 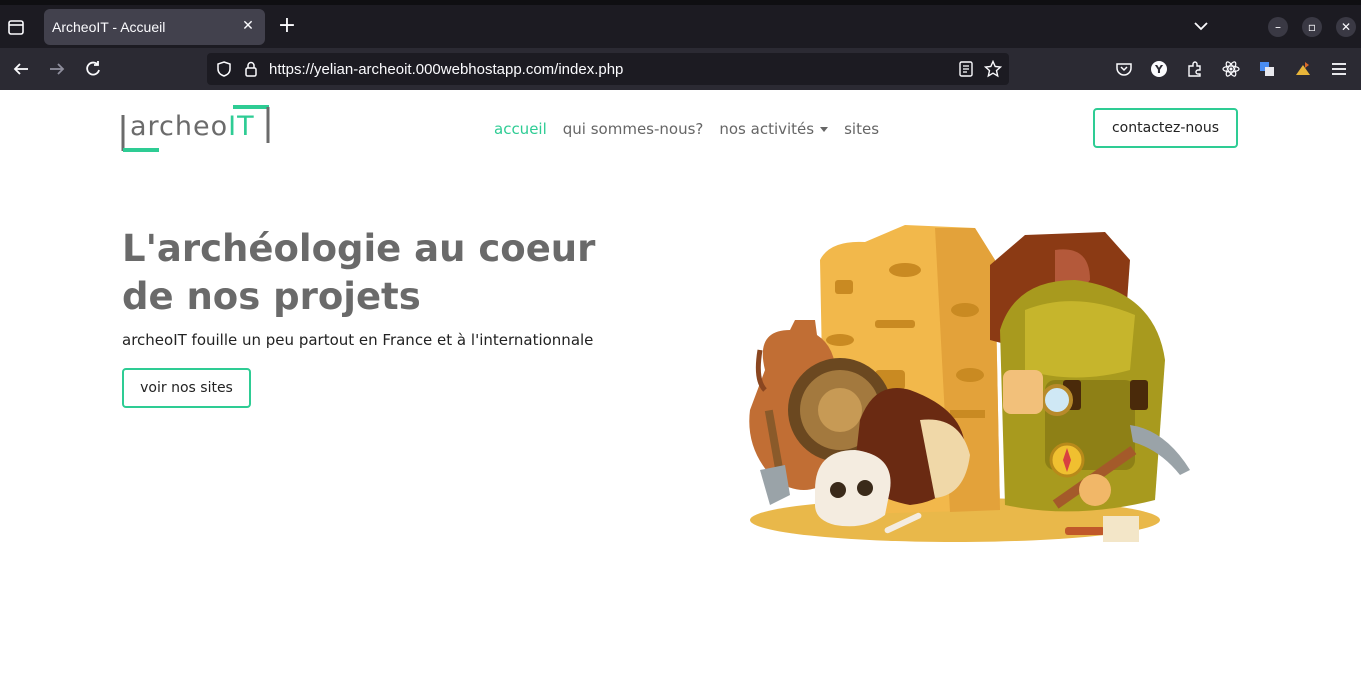 I want to click on tab-title: ArcheoIT - Accueil, so click(x=109, y=27).